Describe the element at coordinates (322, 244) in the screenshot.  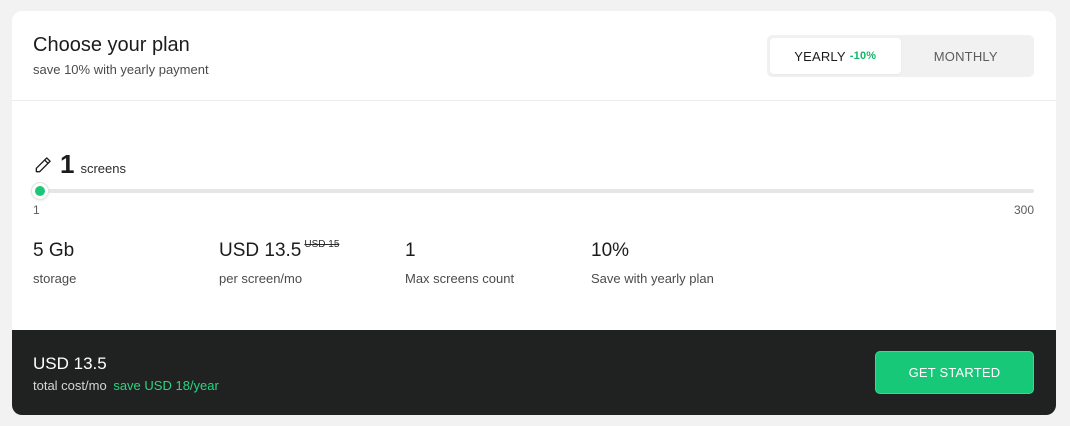
I see `old-price: USD 15` at that location.